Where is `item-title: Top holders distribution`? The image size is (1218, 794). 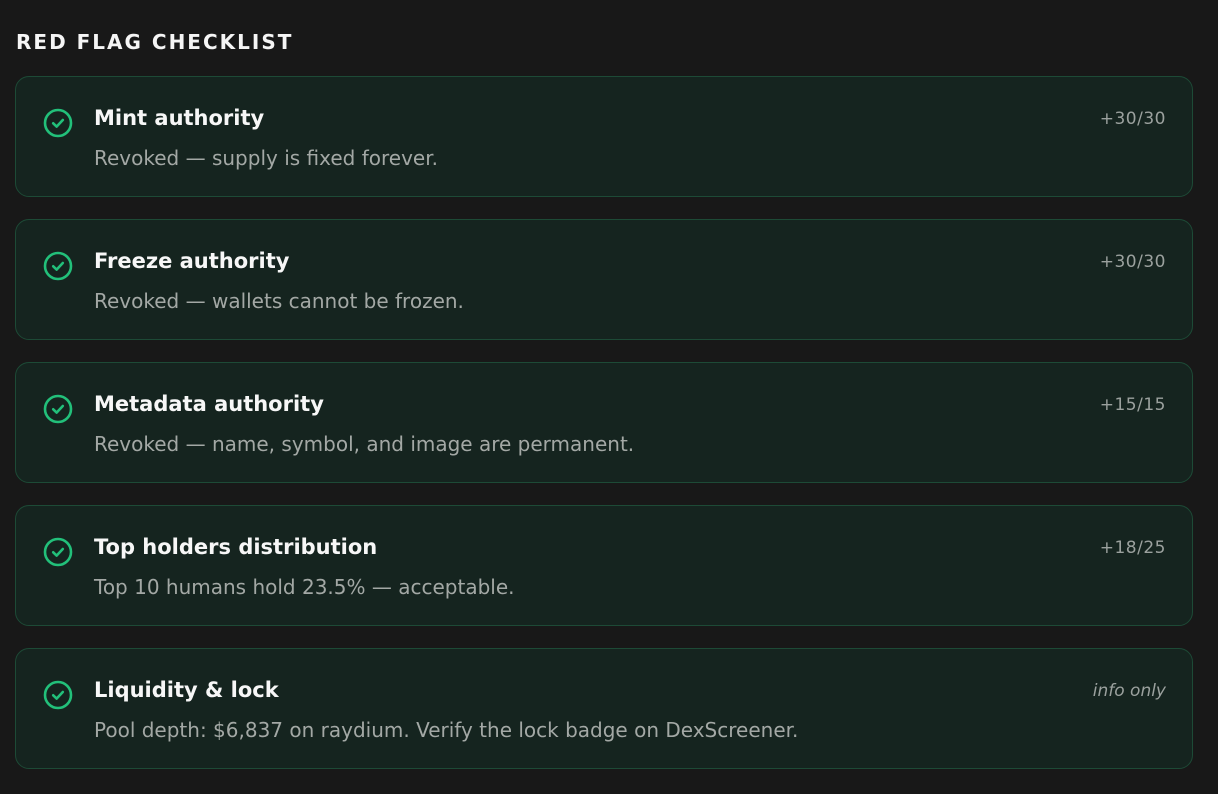 item-title: Top holders distribution is located at coordinates (236, 547).